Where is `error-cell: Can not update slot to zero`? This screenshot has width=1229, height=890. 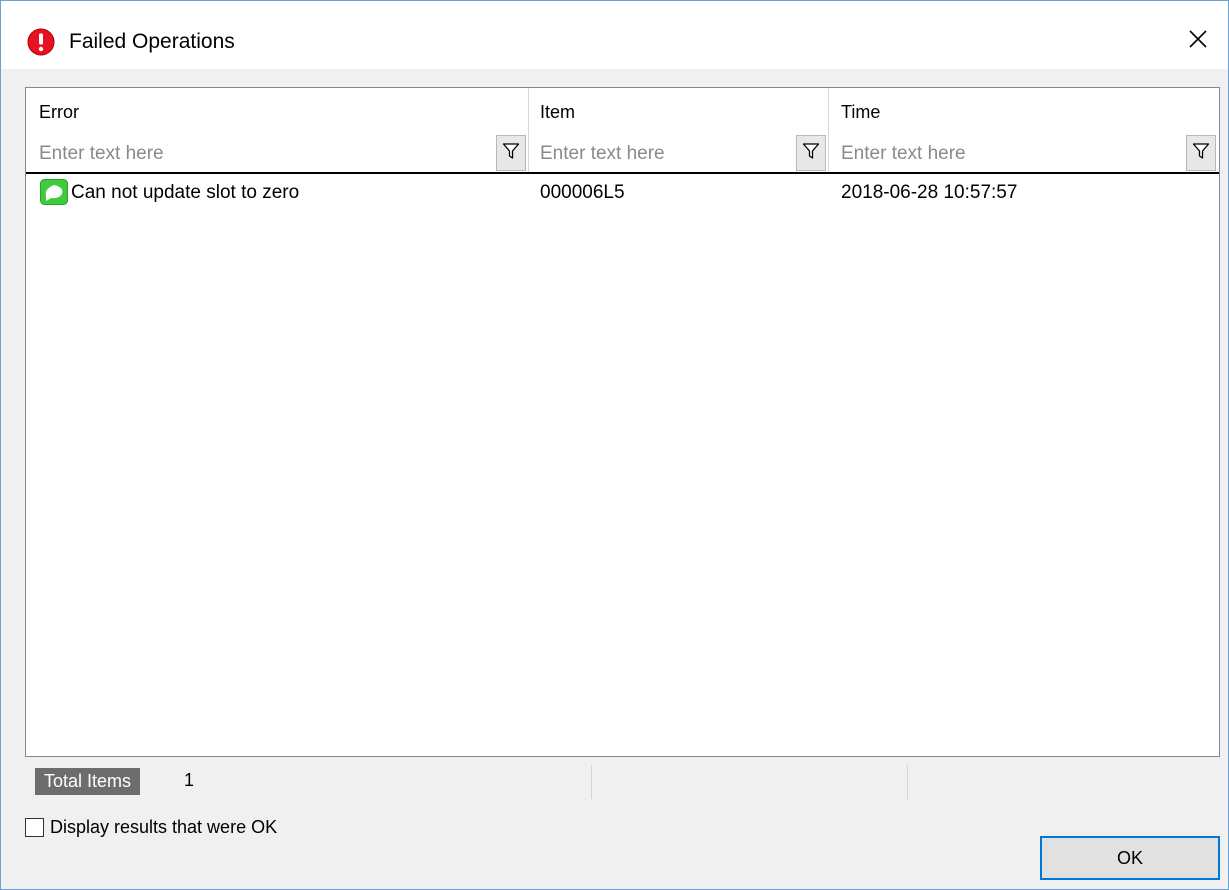
error-cell: Can not update slot to zero is located at coordinates (185, 192).